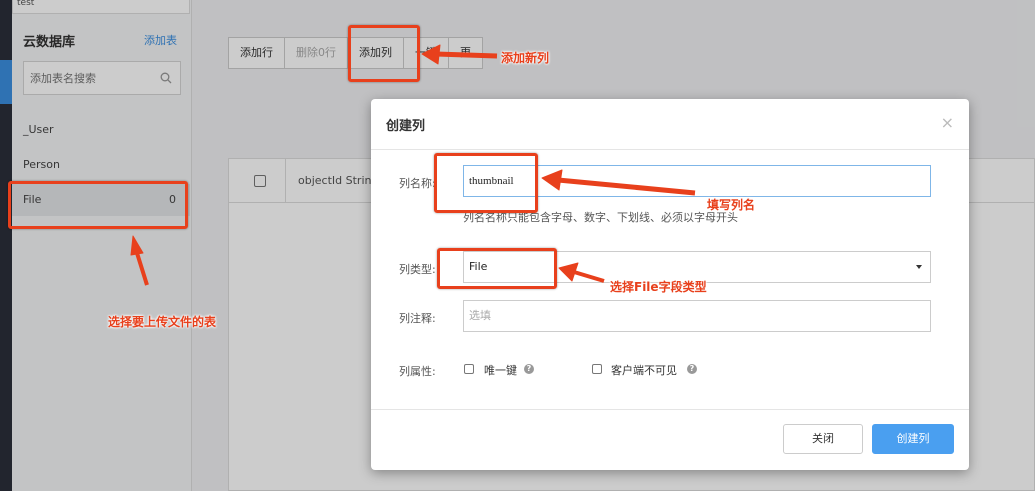 This screenshot has width=1035, height=491. Describe the element at coordinates (947, 122) in the screenshot. I see `close-icon: ×` at that location.